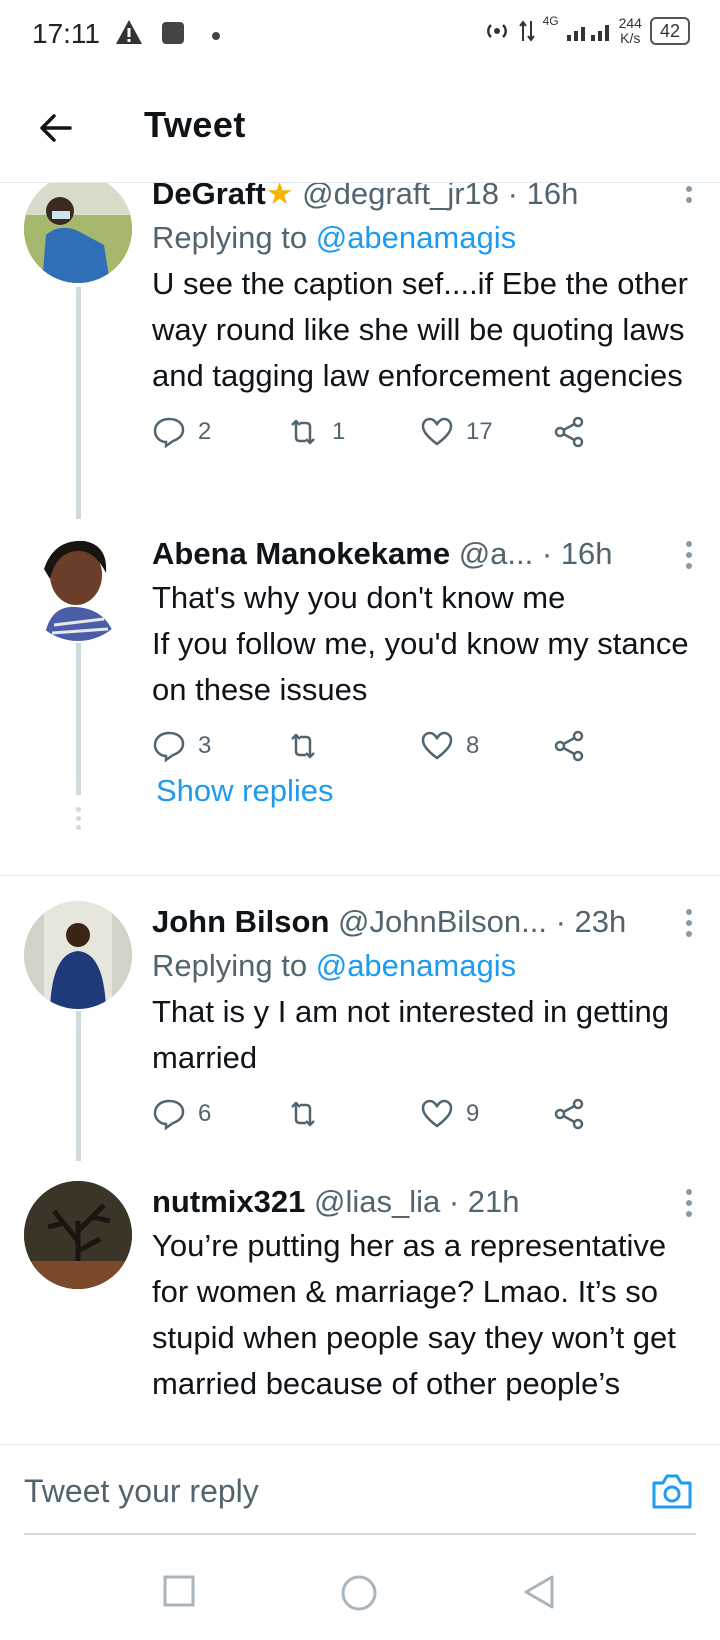 This screenshot has width=720, height=1640. What do you see at coordinates (672, 1491) in the screenshot?
I see `camera-icon` at bounding box center [672, 1491].